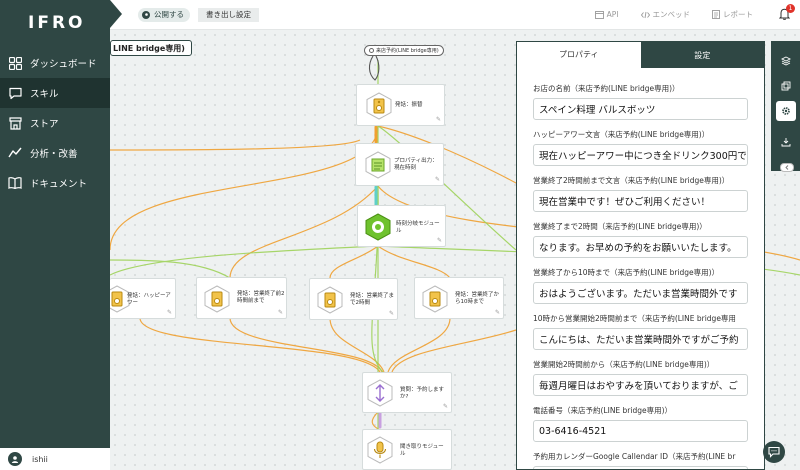 The image size is (800, 470). What do you see at coordinates (378, 227) in the screenshot?
I see `time-branch-module-icon` at bounding box center [378, 227].